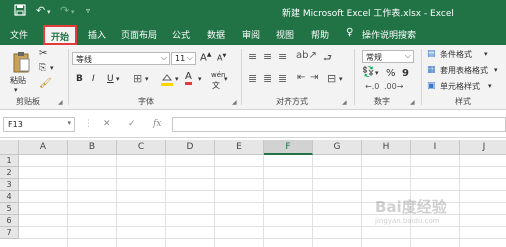 The width and height of the screenshot is (506, 247). Describe the element at coordinates (288, 147) in the screenshot. I see `column-header-f: F` at that location.